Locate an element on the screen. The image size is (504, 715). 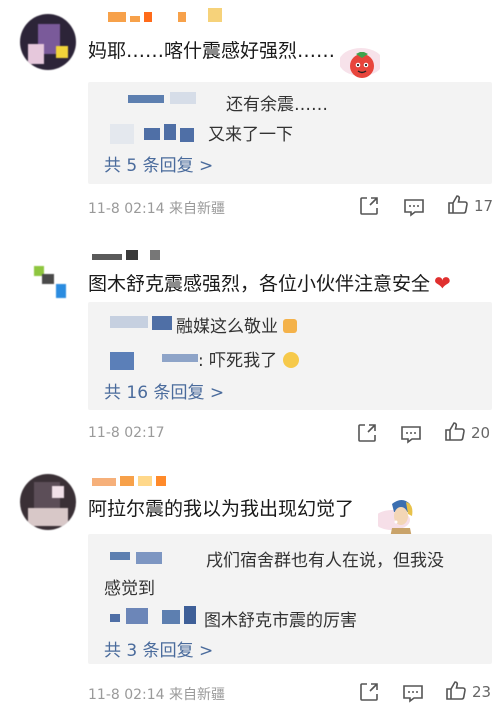
crying-emoji-icon is located at coordinates (290, 360).